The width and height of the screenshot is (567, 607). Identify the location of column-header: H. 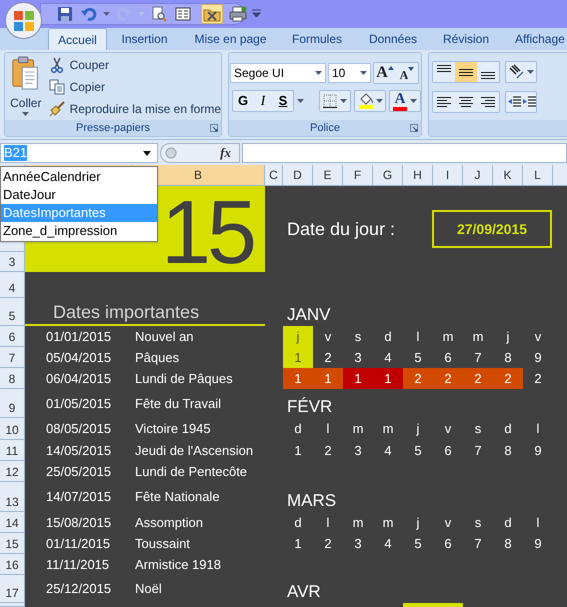
(418, 175).